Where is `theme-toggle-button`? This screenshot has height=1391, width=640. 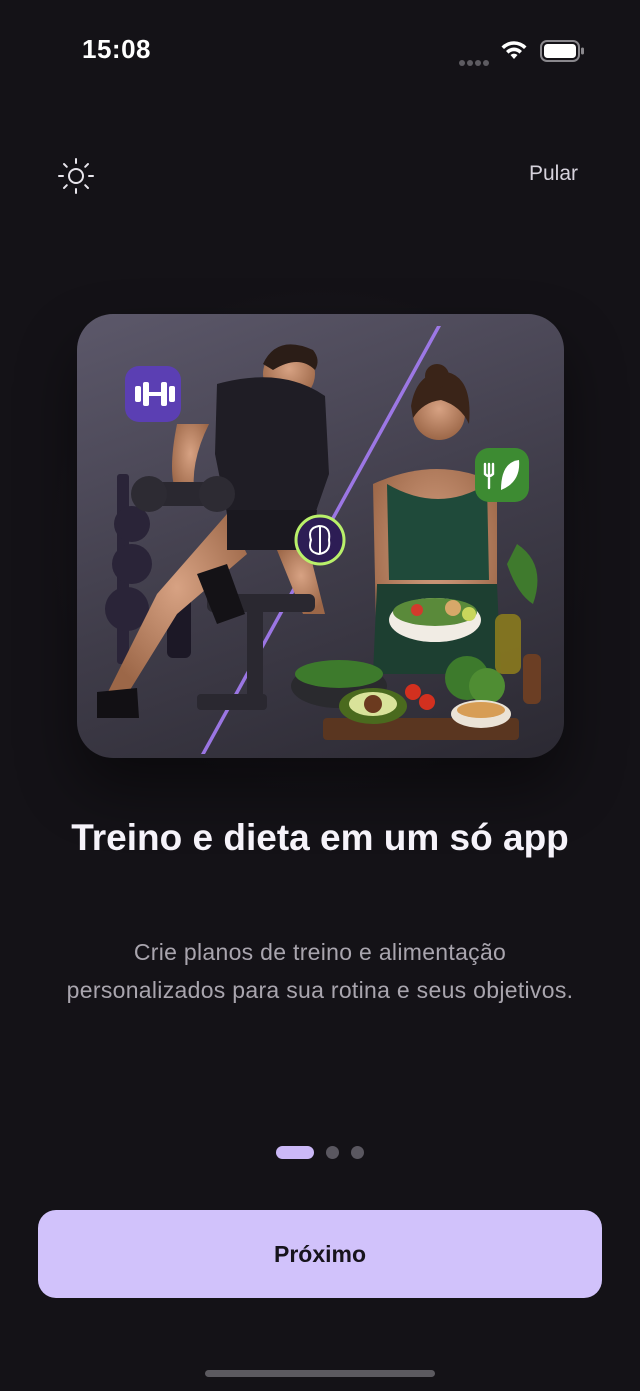 theme-toggle-button is located at coordinates (76, 176).